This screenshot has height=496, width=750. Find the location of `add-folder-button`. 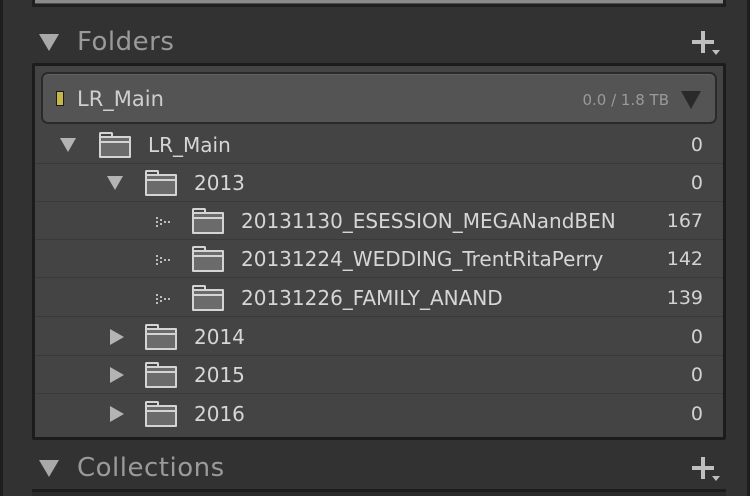

add-folder-button is located at coordinates (707, 45).